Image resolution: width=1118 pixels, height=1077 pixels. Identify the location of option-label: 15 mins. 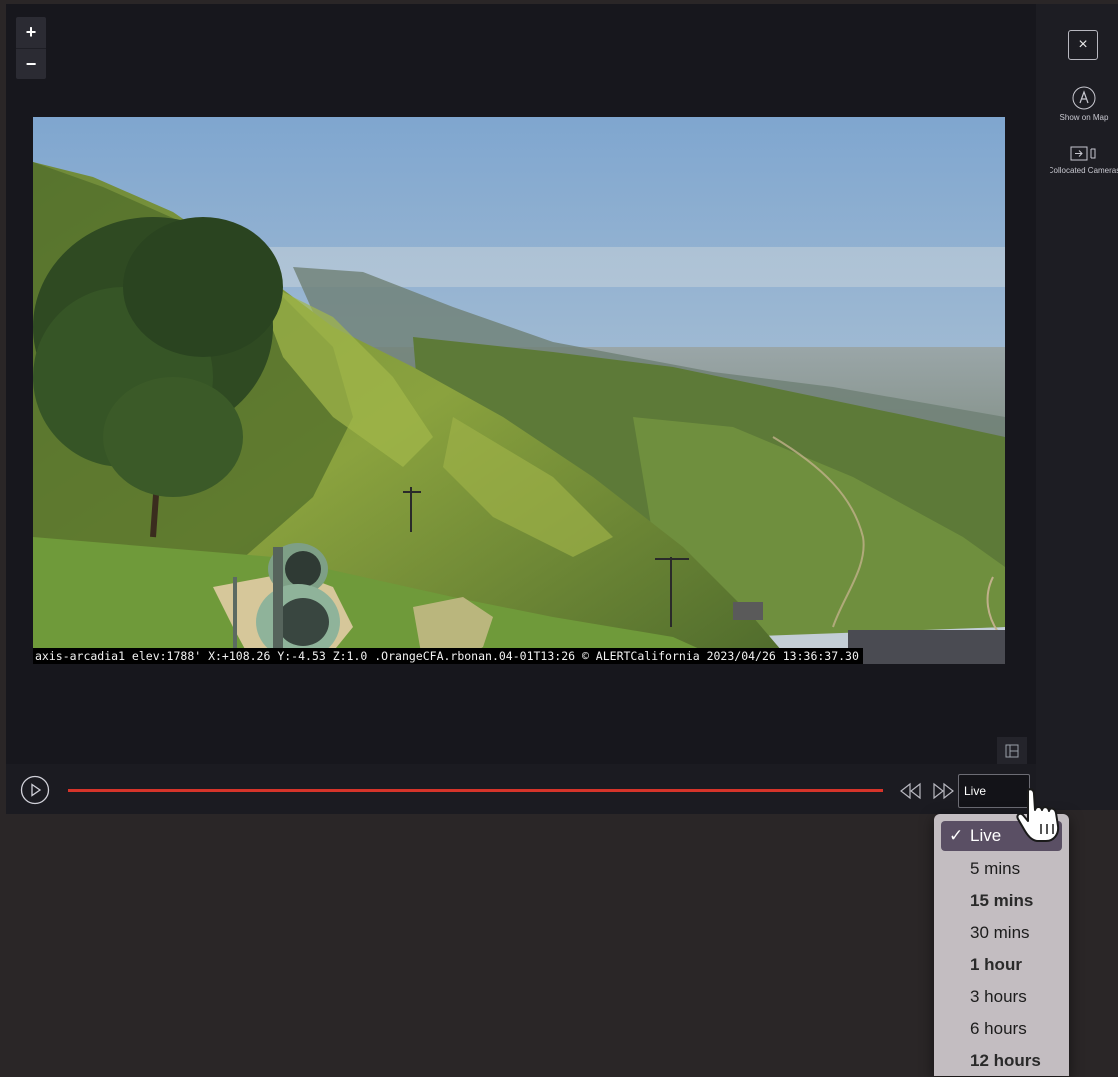
(1002, 900).